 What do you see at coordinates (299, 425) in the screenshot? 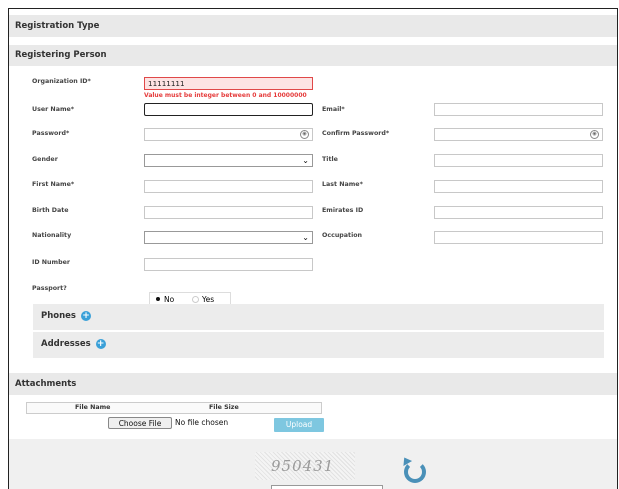
I see `upload-button: Upload` at bounding box center [299, 425].